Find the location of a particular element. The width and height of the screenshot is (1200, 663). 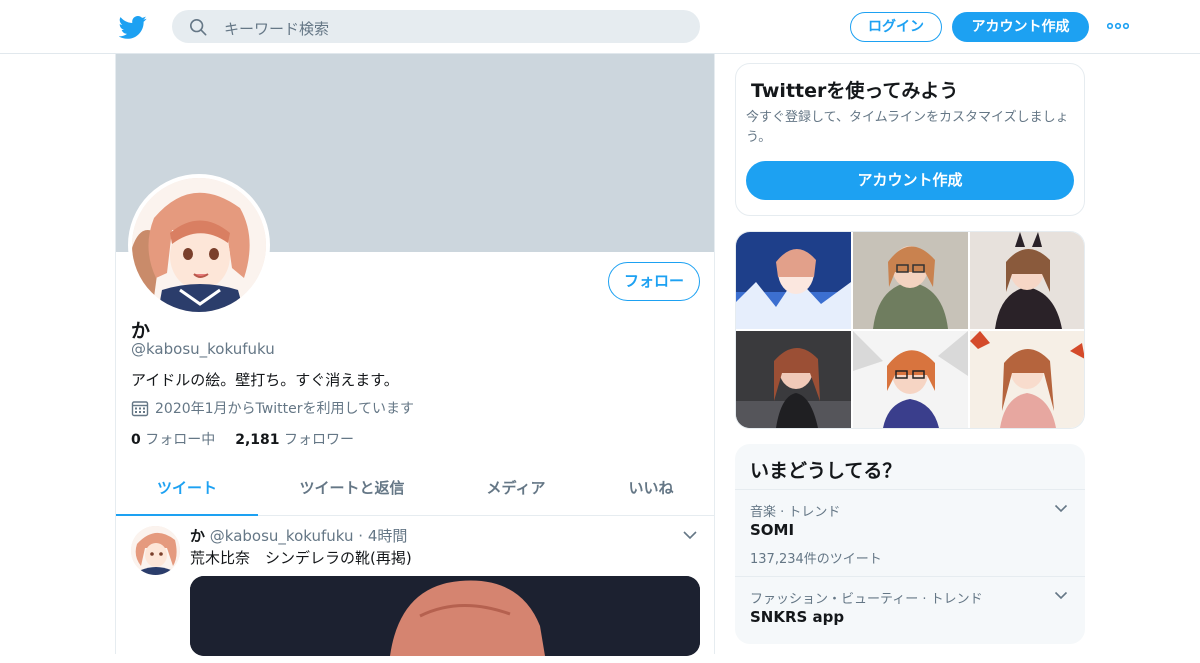

profile-handle: @kabosu_kokufuku is located at coordinates (203, 349).